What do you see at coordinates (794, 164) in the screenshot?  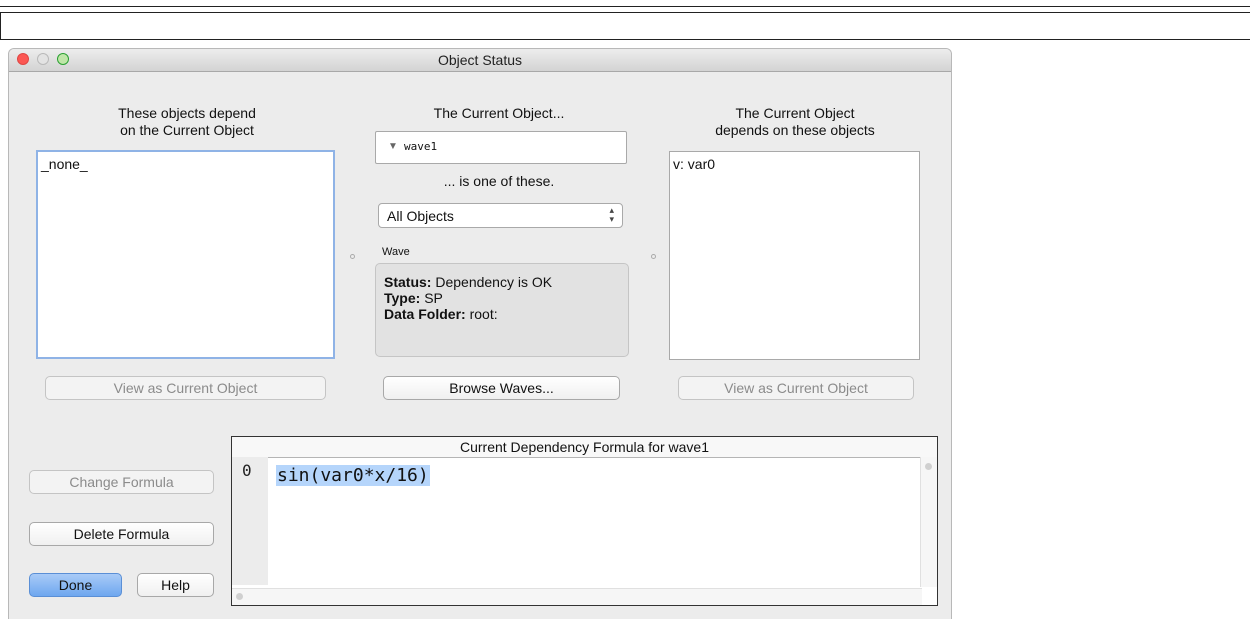 I see `list-item: v: var0` at bounding box center [794, 164].